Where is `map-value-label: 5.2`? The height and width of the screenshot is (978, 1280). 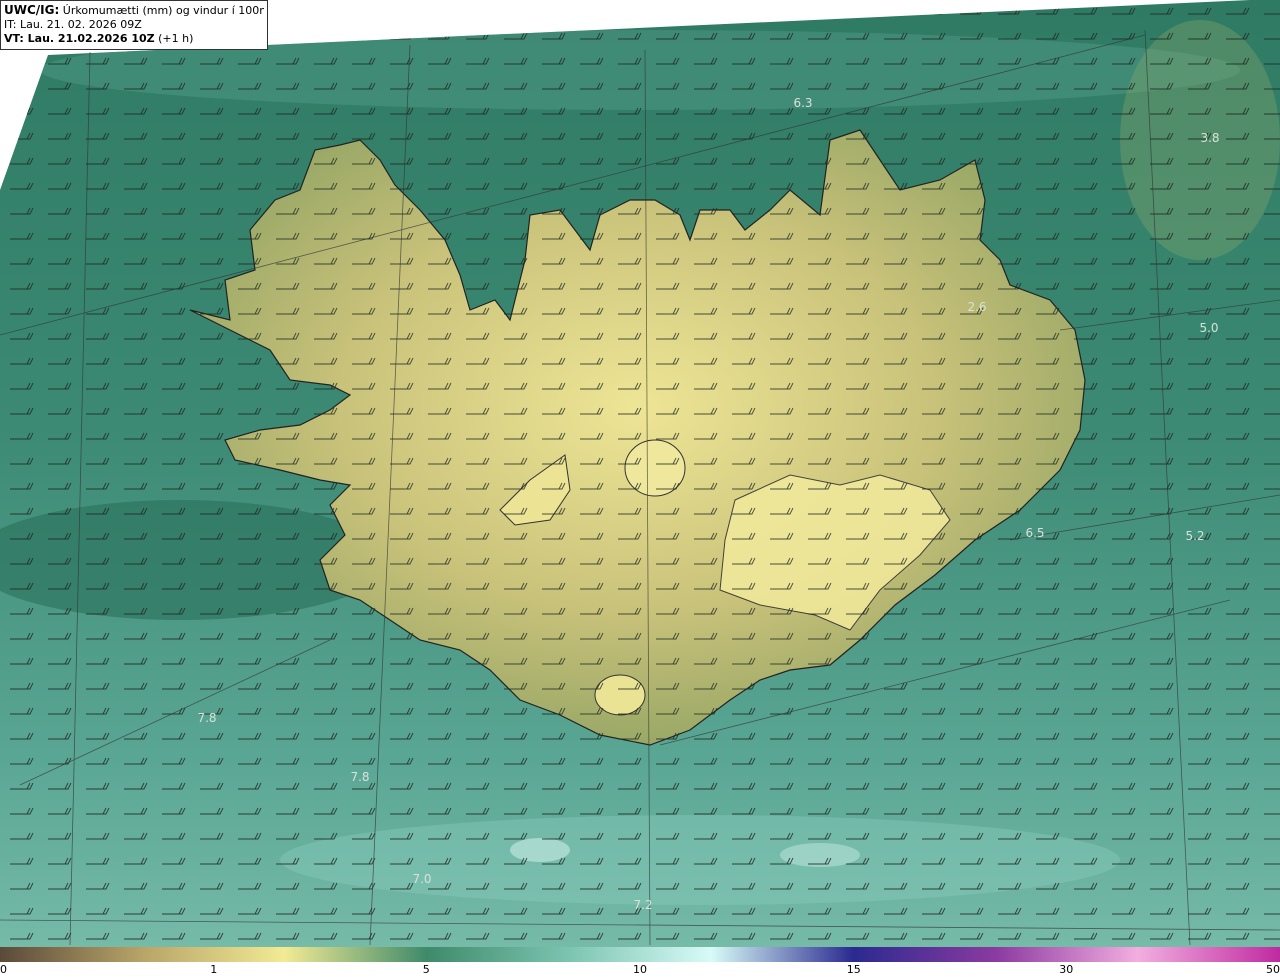
map-value-label: 5.2 is located at coordinates (1194, 536).